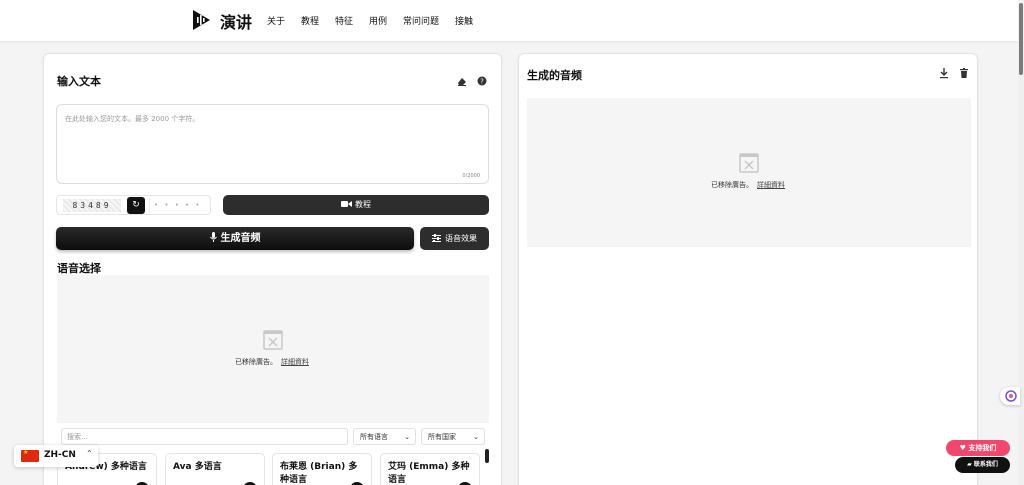 The height and width of the screenshot is (485, 1024). I want to click on language-filter-select: 所有语言 ⌄, so click(384, 436).